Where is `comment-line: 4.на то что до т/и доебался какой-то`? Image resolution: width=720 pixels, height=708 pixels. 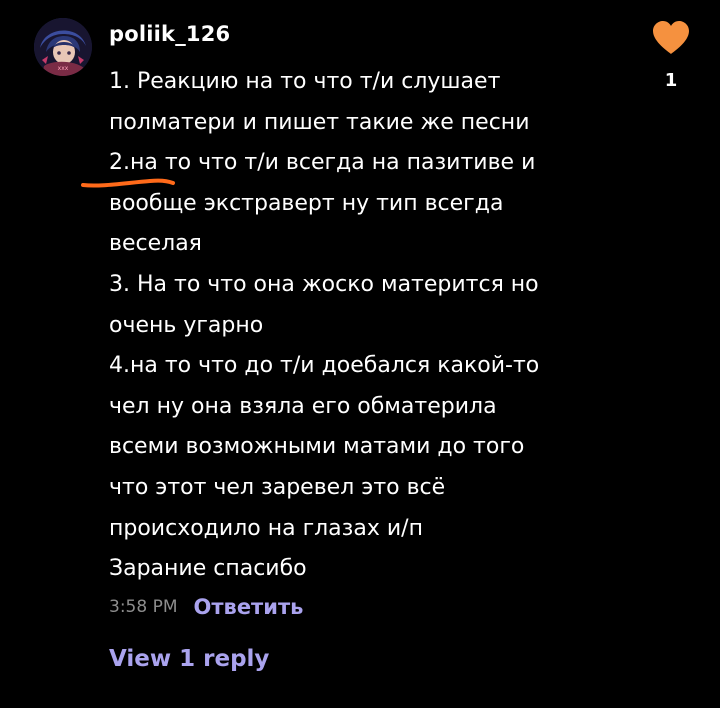 comment-line: 4.на то что до т/и доебался какой-то is located at coordinates (324, 366).